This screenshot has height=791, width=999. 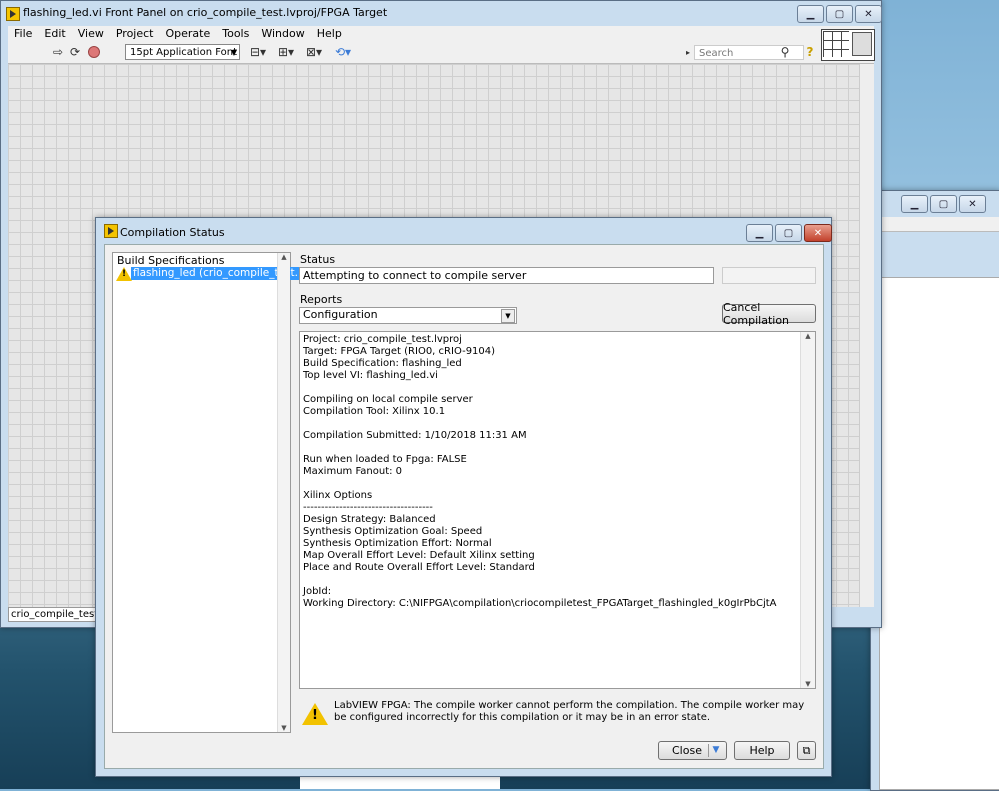 I want to click on distribute-objects-icon: ⊞▾, so click(x=286, y=52).